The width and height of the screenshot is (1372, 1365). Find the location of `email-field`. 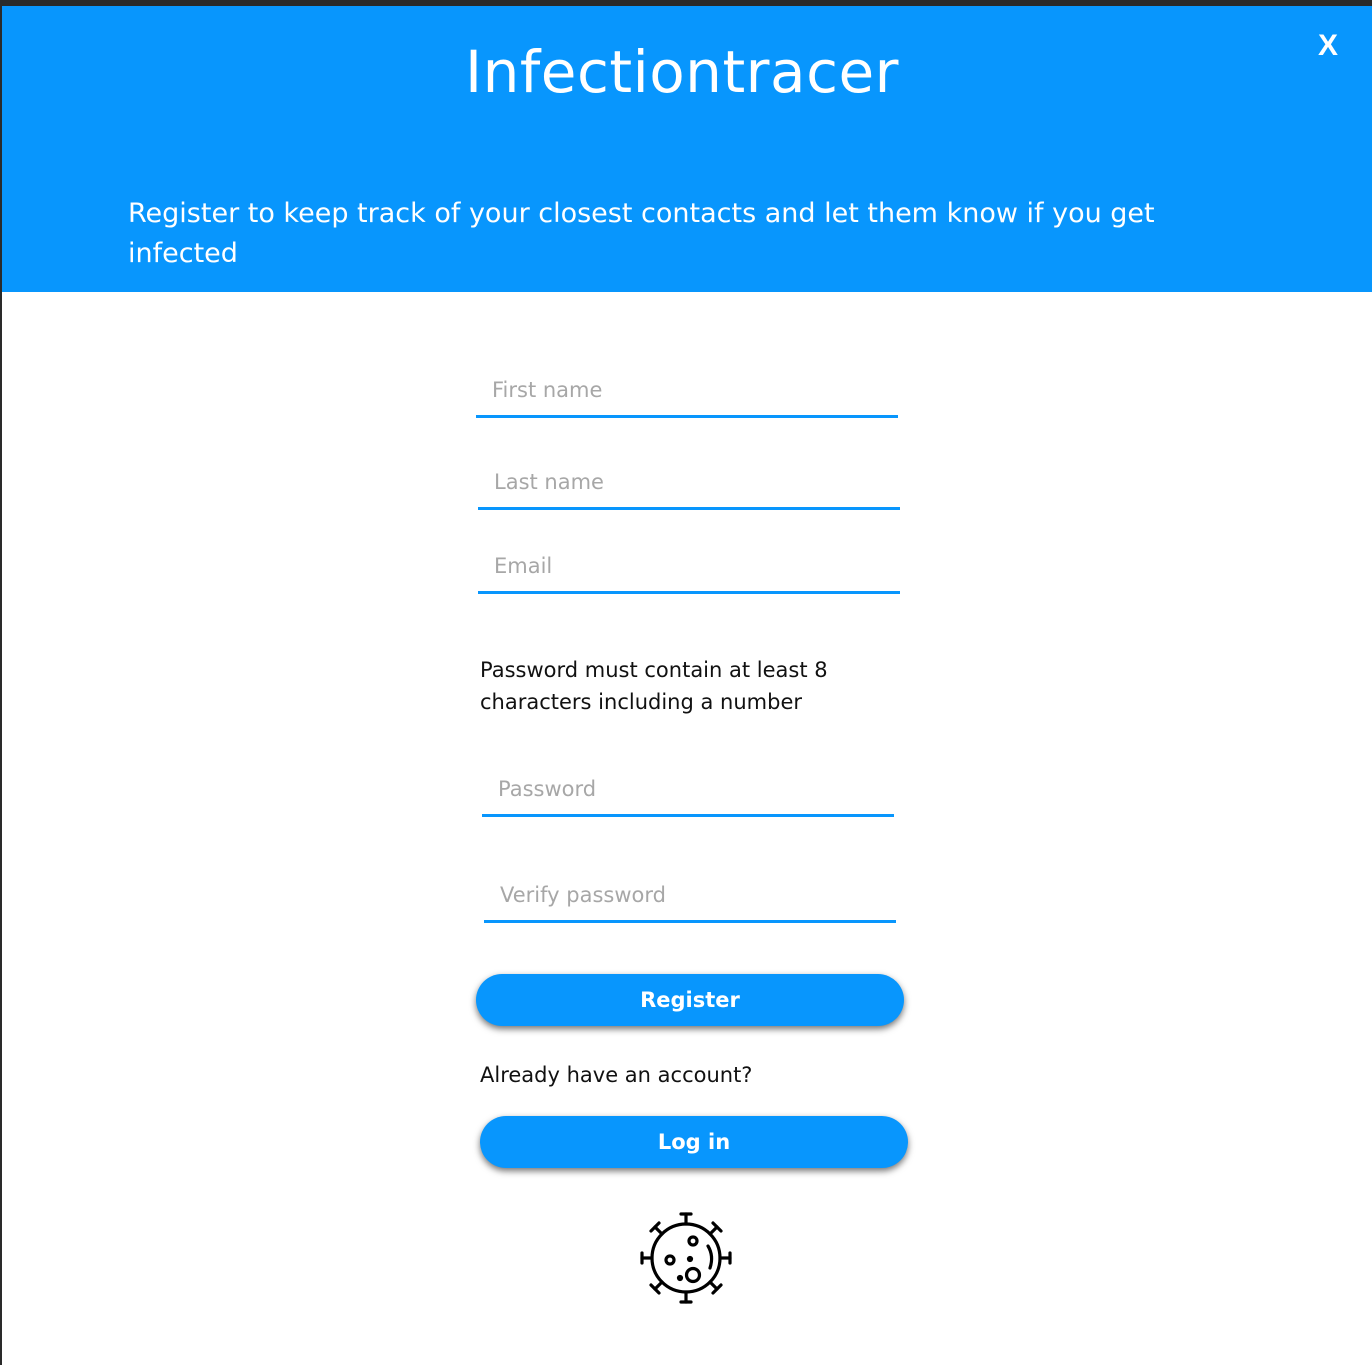

email-field is located at coordinates (689, 567).